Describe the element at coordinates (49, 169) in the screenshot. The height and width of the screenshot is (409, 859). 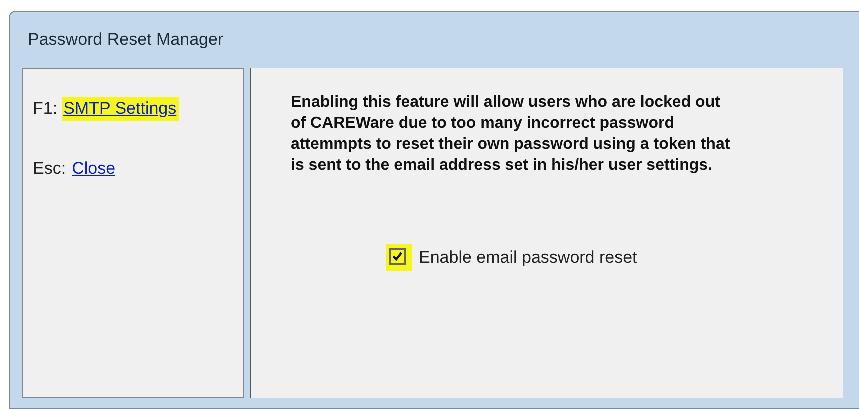
I see `shortcut-key: Esc:` at that location.